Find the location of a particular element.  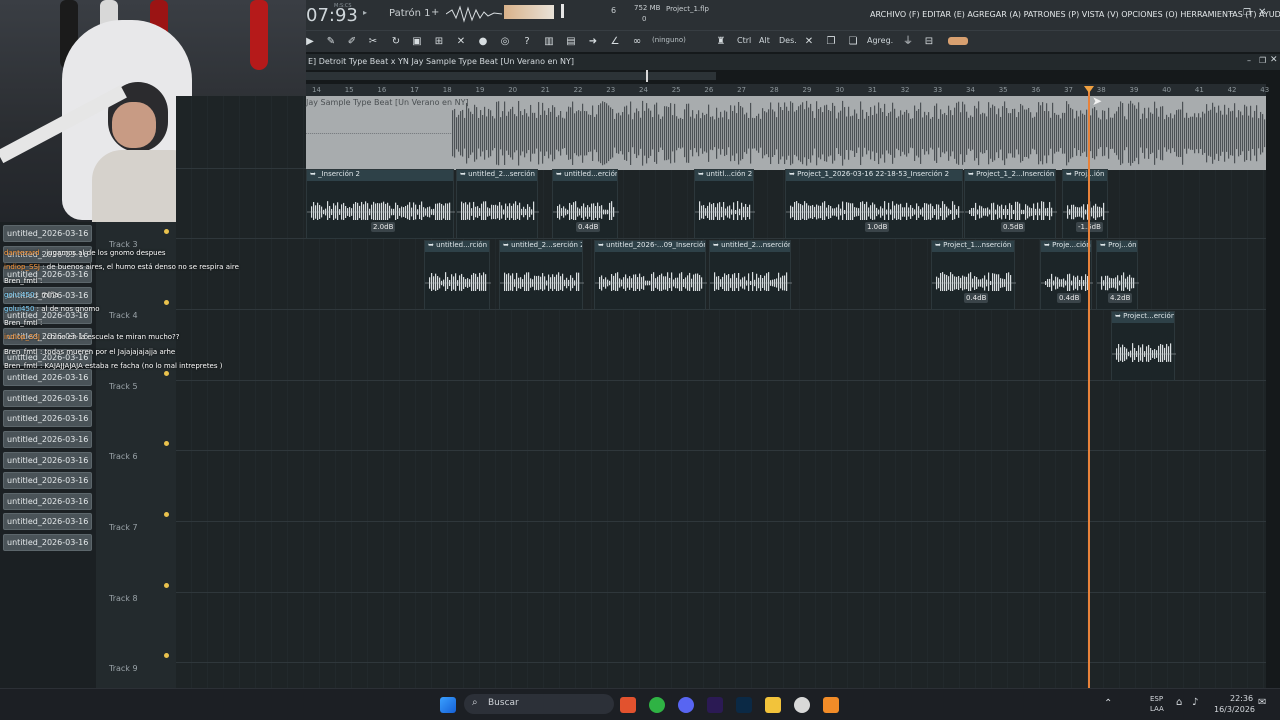

des-button: Des. is located at coordinates (788, 40).